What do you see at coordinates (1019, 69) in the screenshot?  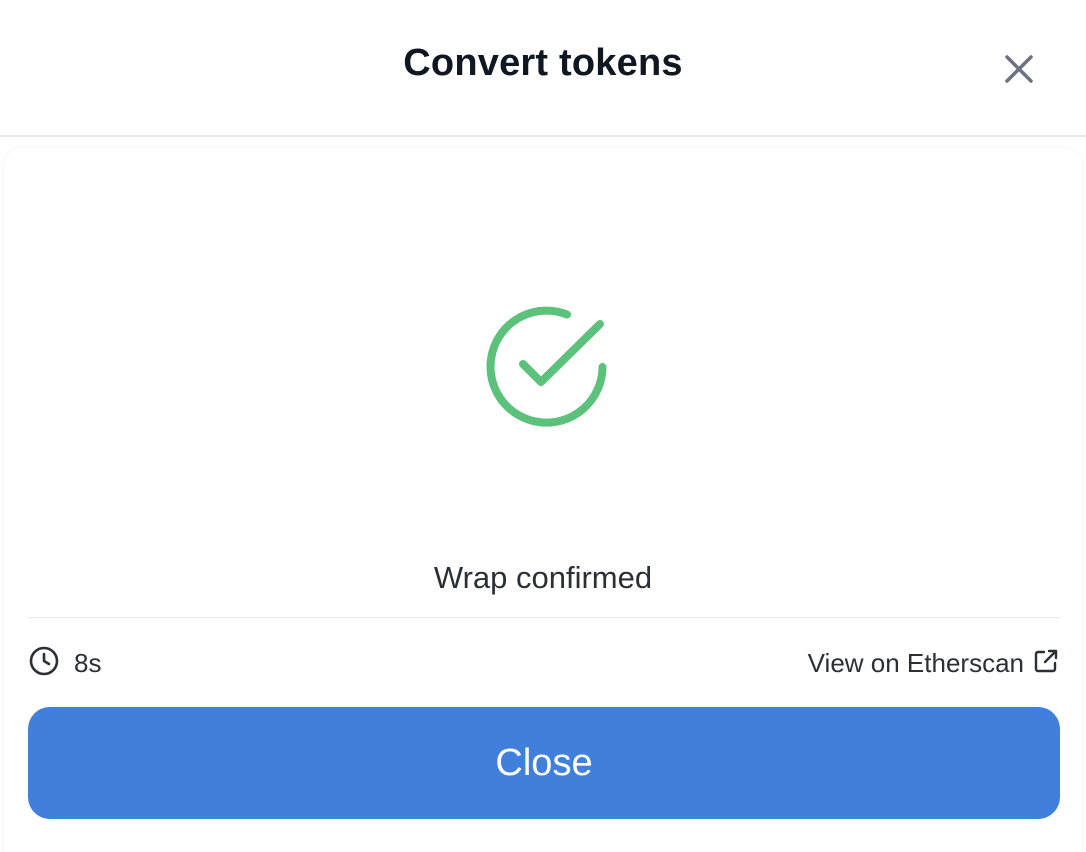 I see `close-icon` at bounding box center [1019, 69].